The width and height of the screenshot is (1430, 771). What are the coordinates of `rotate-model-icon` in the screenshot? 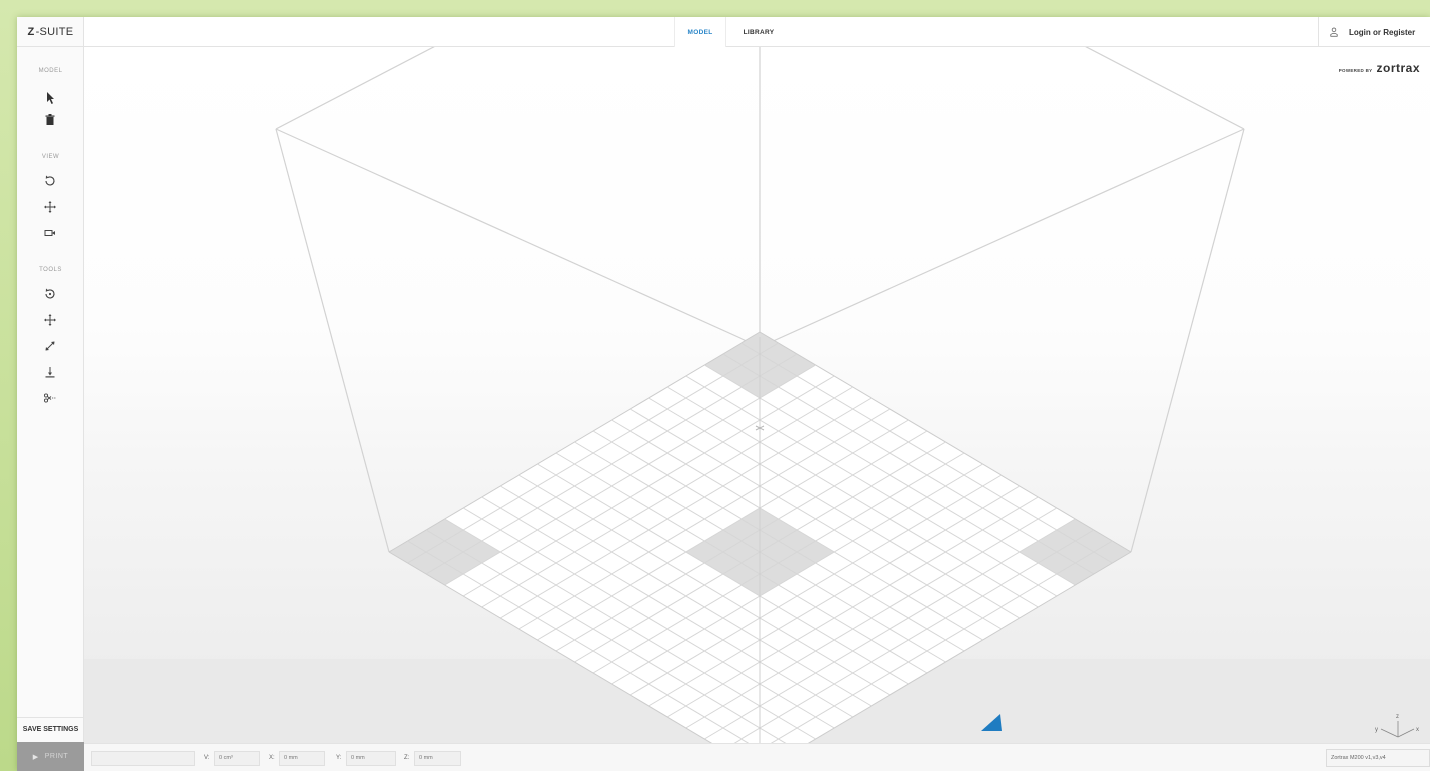 It's located at (50, 293).